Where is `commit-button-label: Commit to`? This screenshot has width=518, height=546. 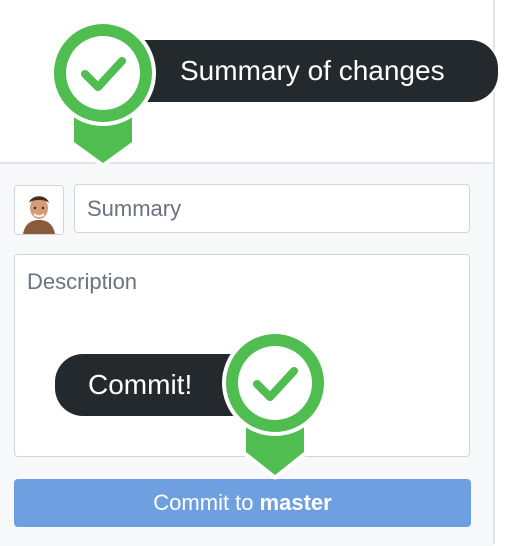 commit-button-label: Commit to is located at coordinates (203, 502).